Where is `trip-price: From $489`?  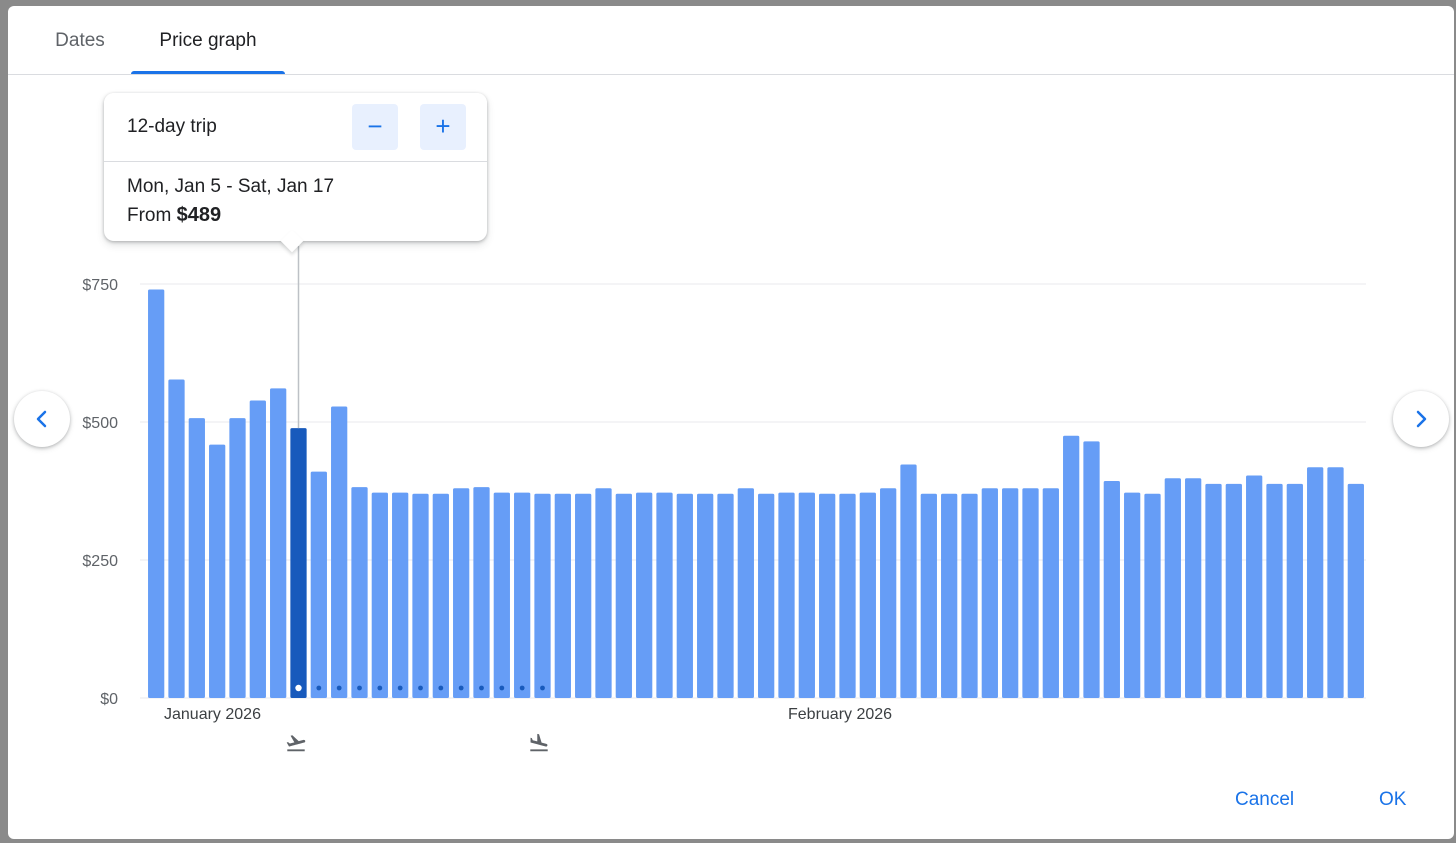 trip-price: From $489 is located at coordinates (174, 215).